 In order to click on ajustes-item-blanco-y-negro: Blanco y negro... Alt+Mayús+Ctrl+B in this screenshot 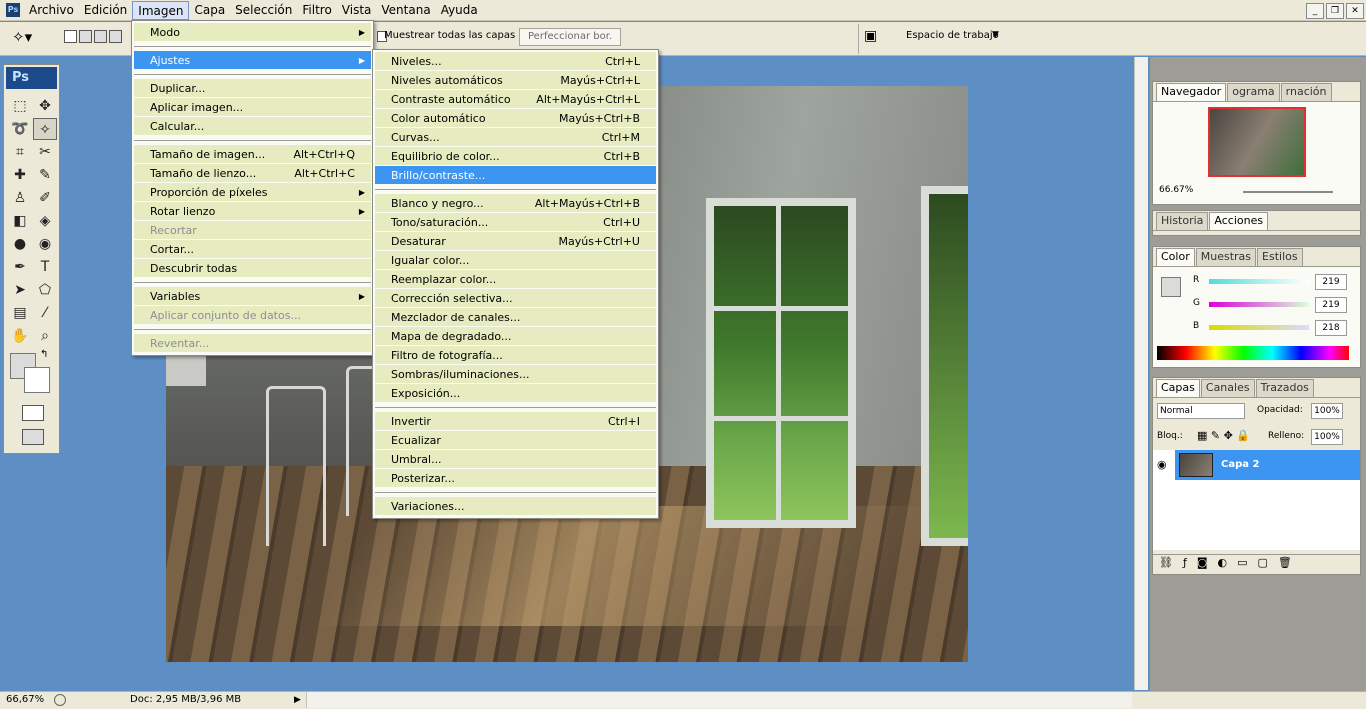, I will do `click(515, 203)`.